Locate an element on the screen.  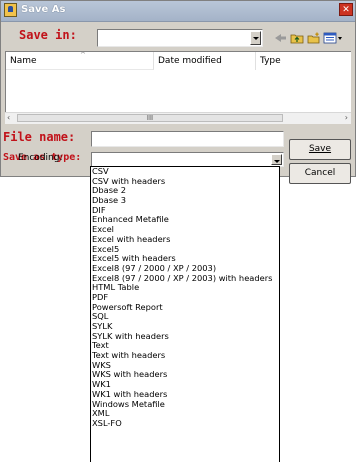
type-option: Text with headers is located at coordinates (185, 355).